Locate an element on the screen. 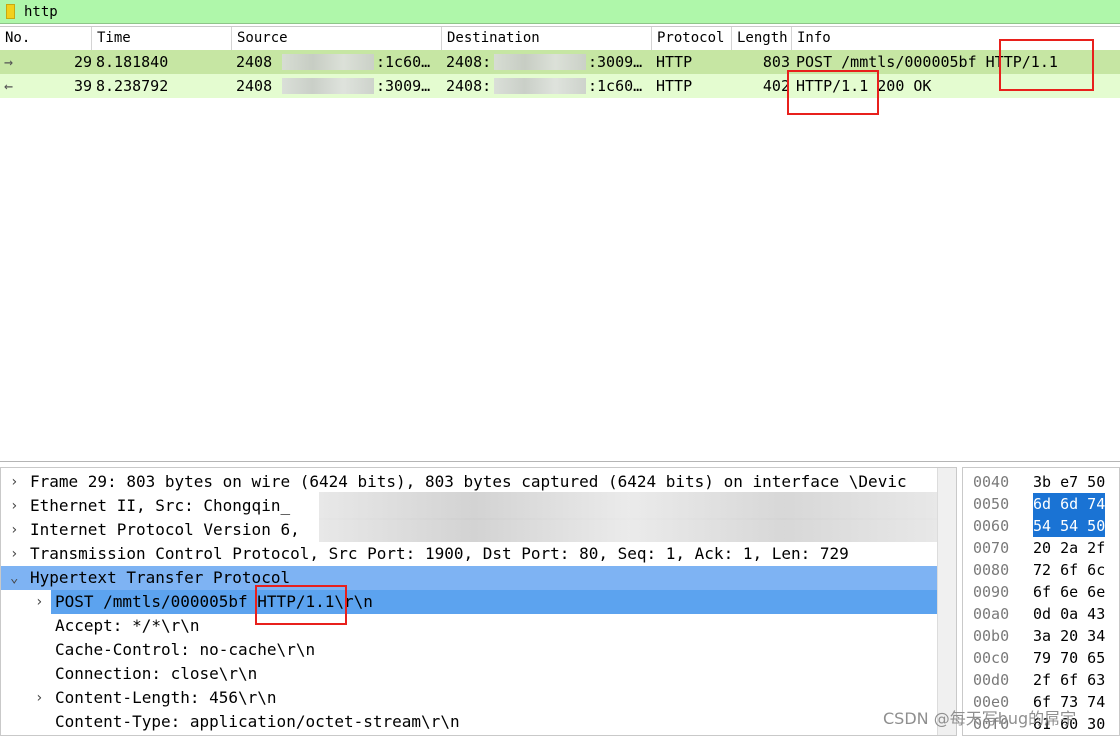 Image resolution: width=1120 pixels, height=736 pixels. bytes-row: 0060 54 54 50 is located at coordinates (1041, 526).